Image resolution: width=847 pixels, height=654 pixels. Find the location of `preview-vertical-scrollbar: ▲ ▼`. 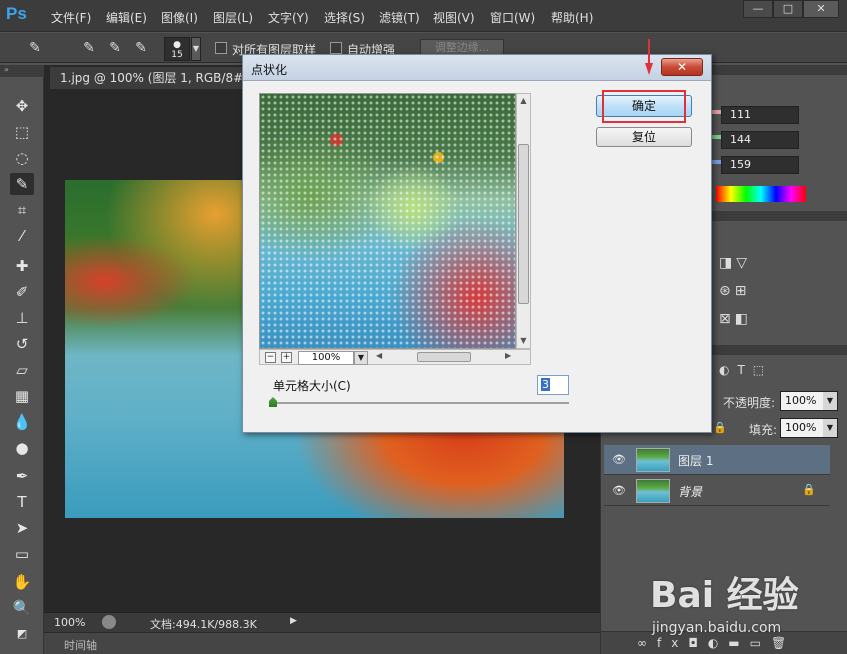

preview-vertical-scrollbar: ▲ ▼ is located at coordinates (523, 221).